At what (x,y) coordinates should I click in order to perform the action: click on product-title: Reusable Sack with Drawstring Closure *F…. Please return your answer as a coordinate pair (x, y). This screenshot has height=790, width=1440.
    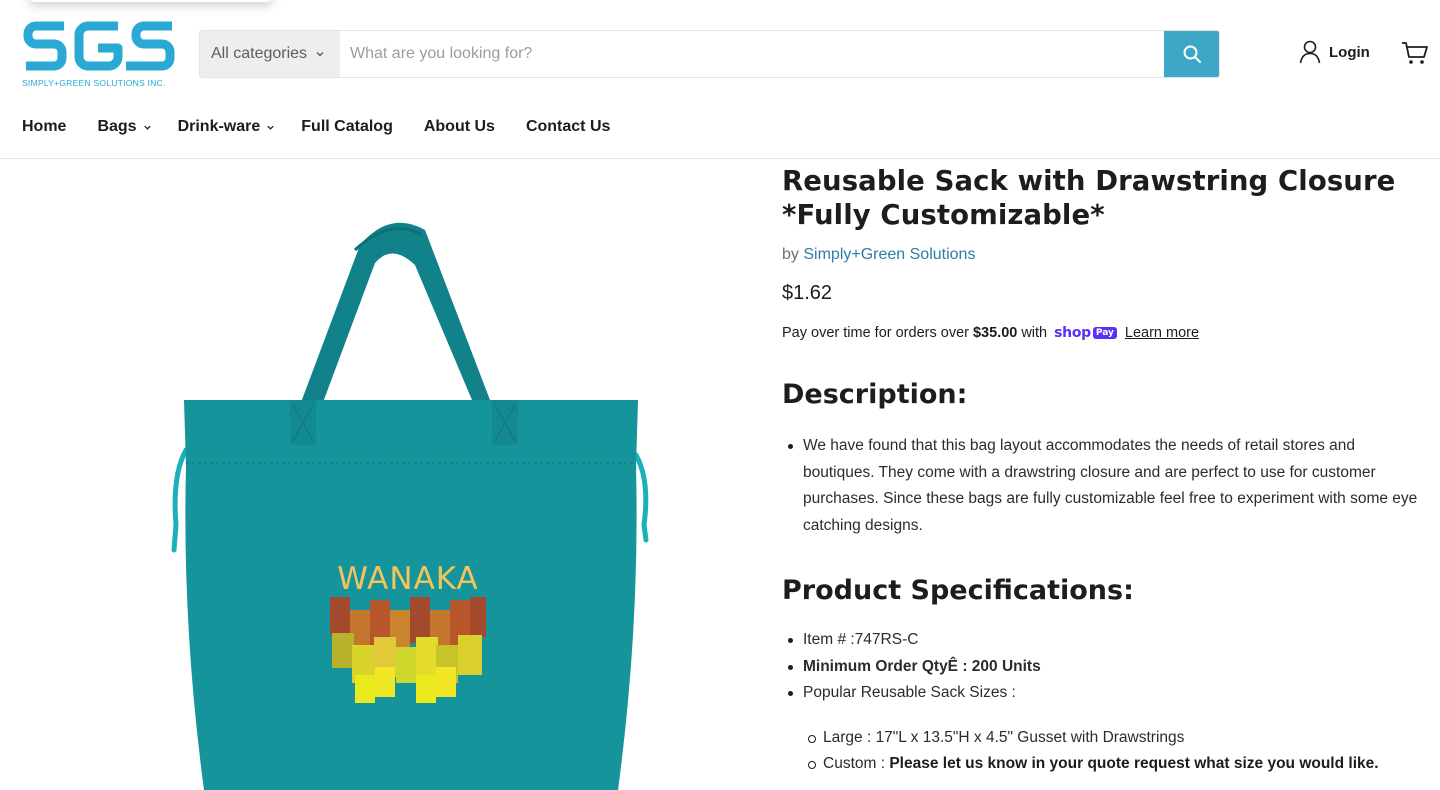
    Looking at the image, I should click on (1102, 198).